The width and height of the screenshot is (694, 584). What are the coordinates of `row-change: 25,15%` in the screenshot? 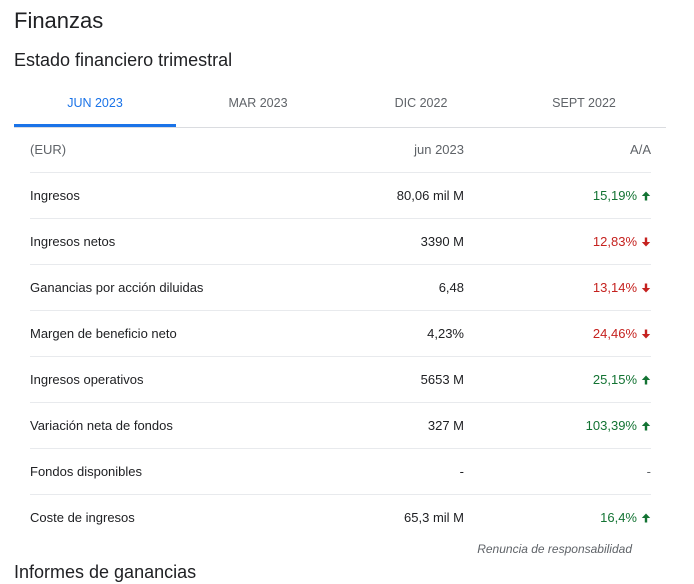 It's located at (622, 379).